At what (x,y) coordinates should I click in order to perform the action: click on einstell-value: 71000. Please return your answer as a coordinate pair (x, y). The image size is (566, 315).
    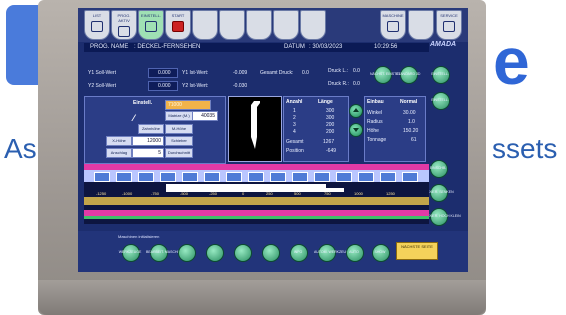
    Looking at the image, I should click on (188, 105).